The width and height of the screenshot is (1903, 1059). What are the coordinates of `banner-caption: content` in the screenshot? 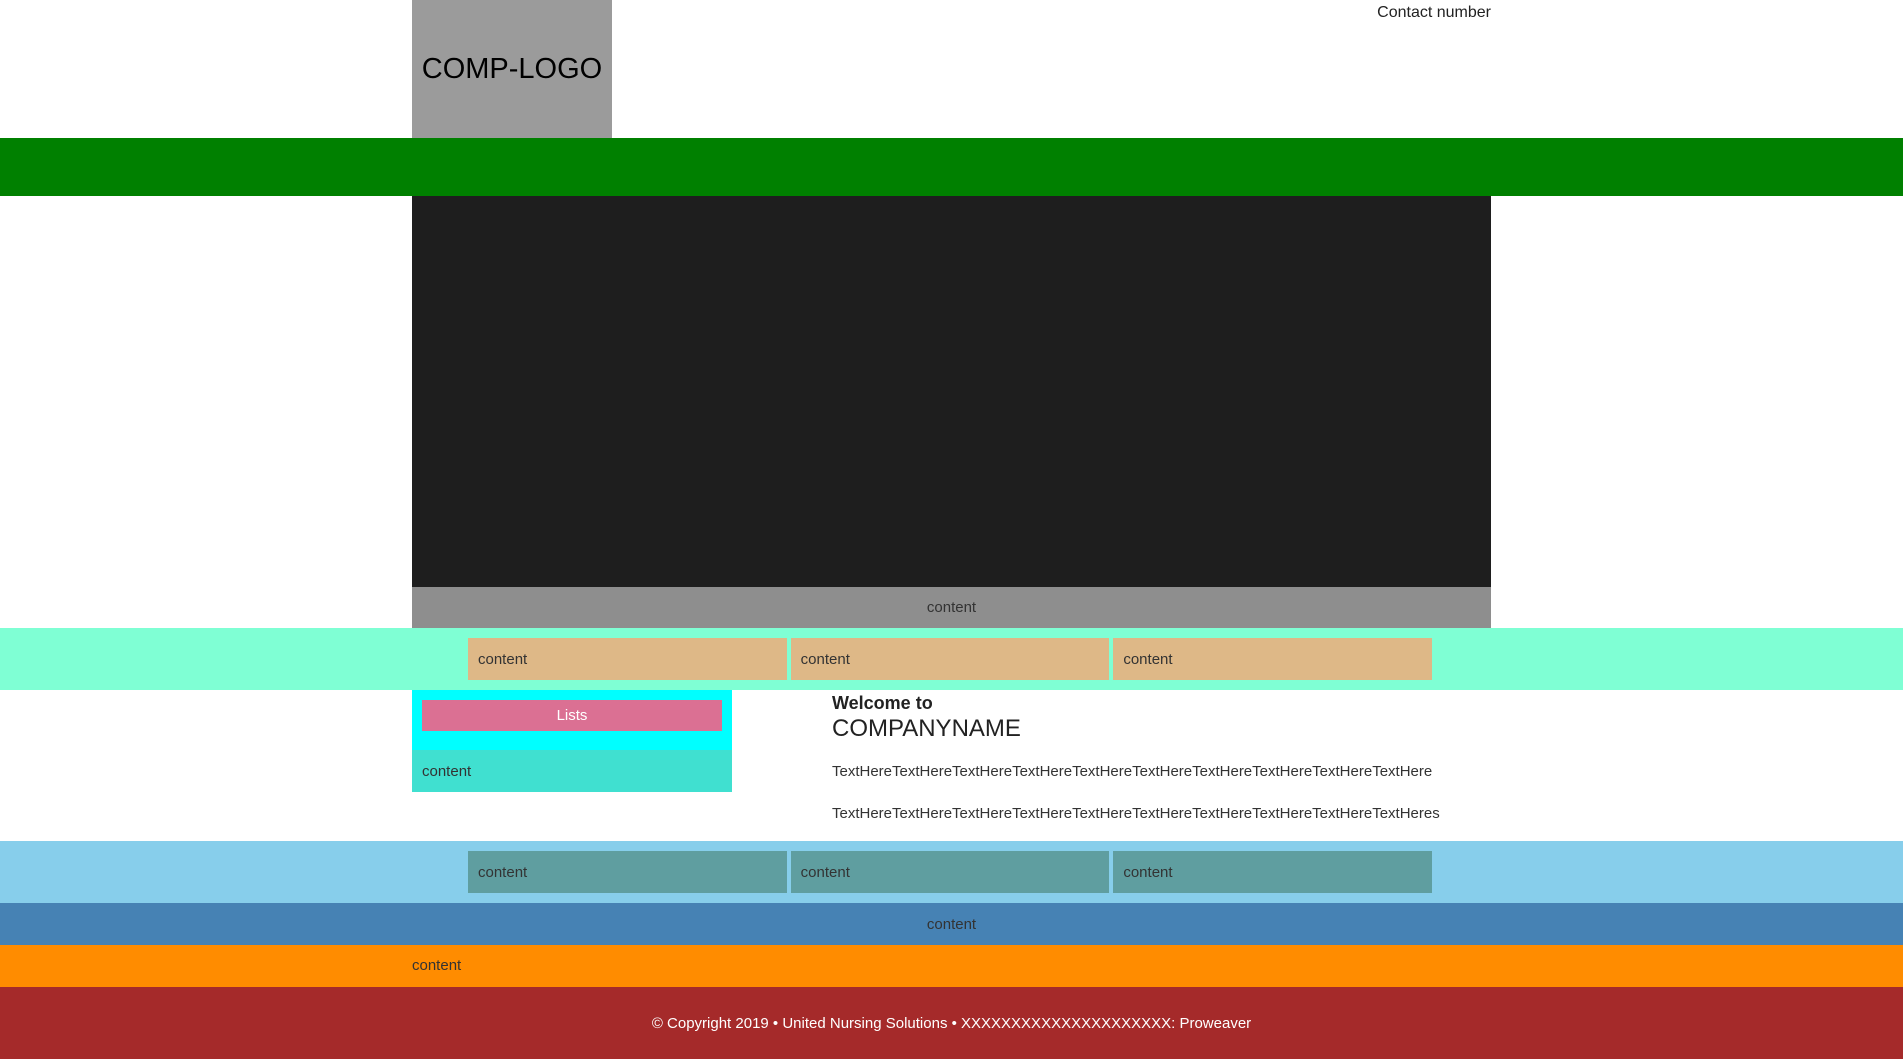 It's located at (951, 607).